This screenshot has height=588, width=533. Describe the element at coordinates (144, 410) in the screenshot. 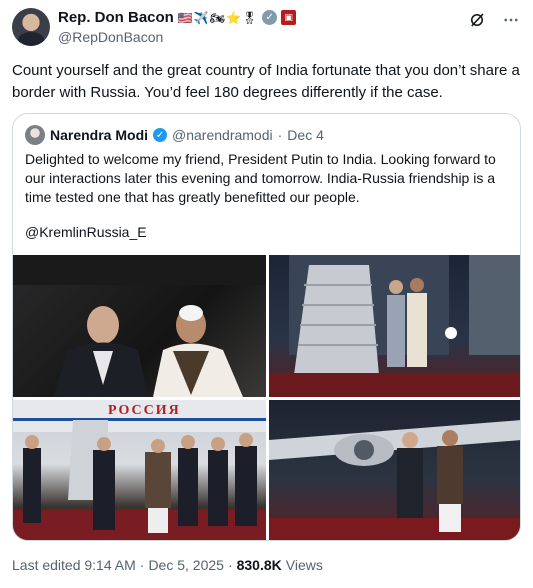

I see `aircraft-sign-text: РОССИЯ` at that location.